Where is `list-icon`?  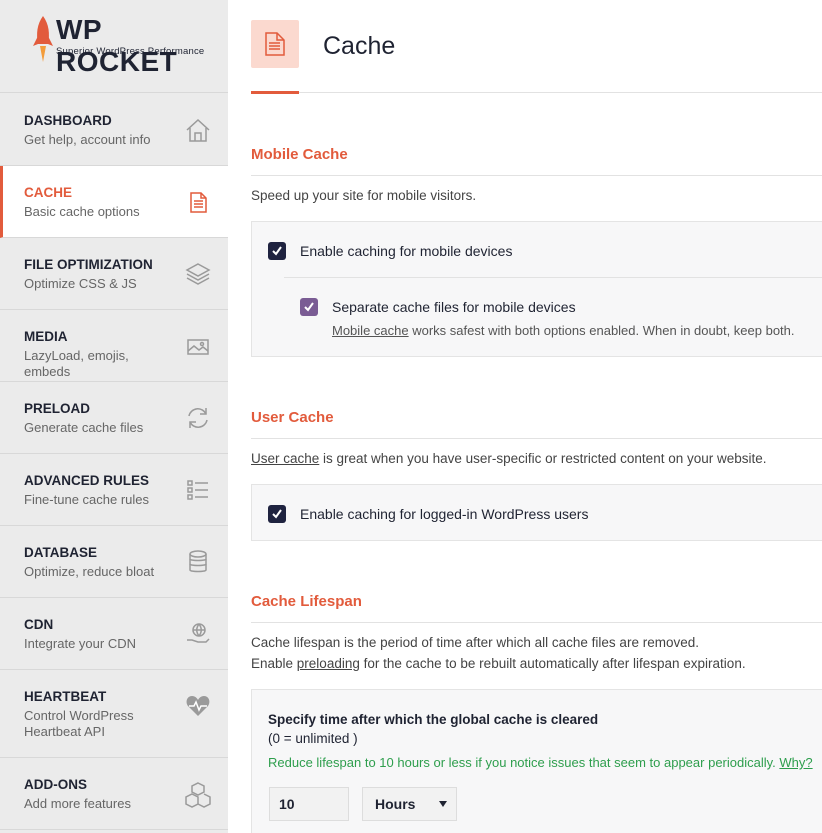
list-icon is located at coordinates (197, 490).